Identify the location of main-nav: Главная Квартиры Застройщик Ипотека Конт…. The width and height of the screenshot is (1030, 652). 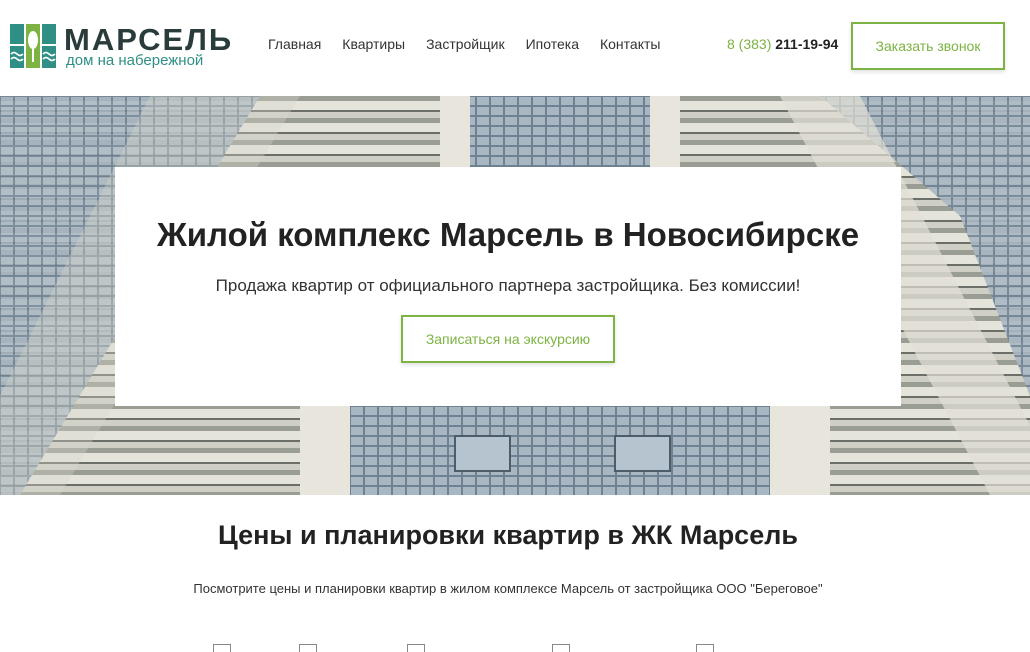
(464, 44).